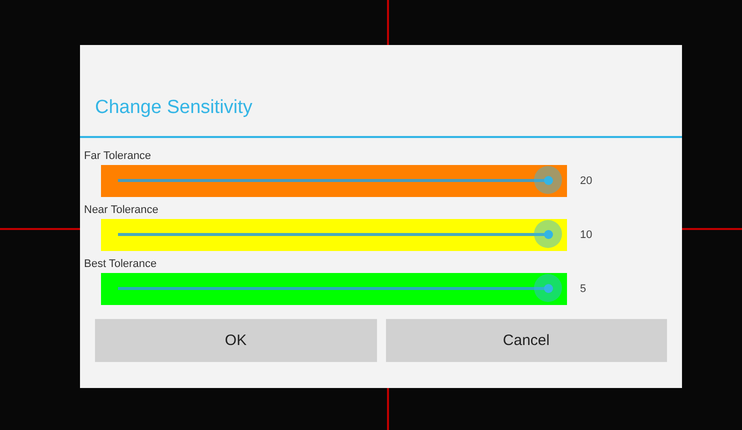  What do you see at coordinates (121, 210) in the screenshot?
I see `slider-label: Near Tolerance` at bounding box center [121, 210].